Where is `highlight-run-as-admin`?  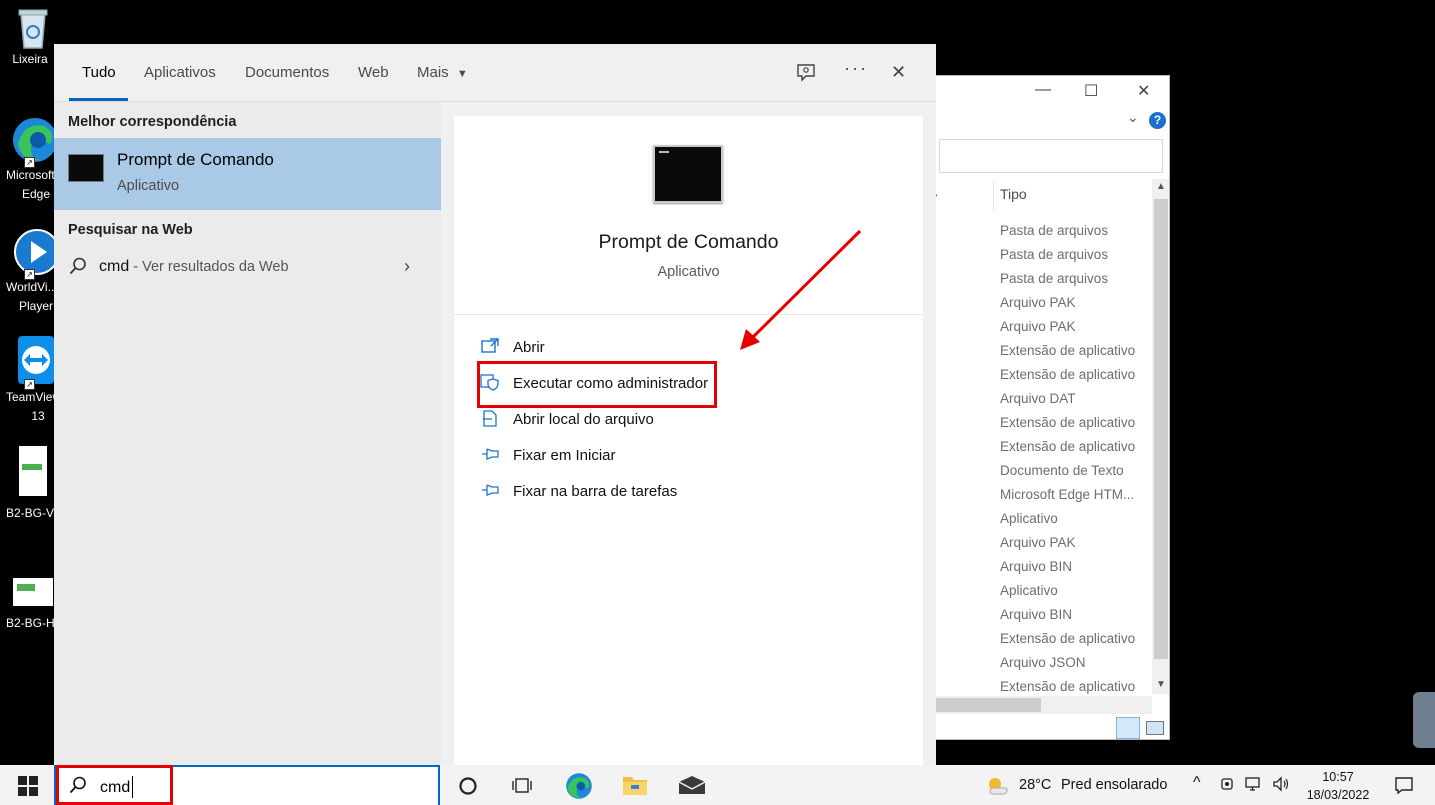
highlight-run-as-admin is located at coordinates (597, 384).